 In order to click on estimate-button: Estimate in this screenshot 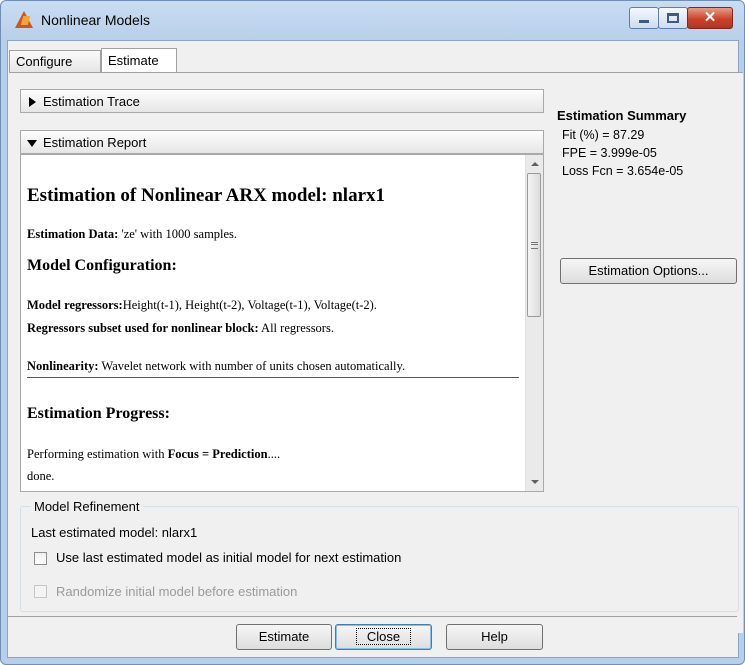, I will do `click(284, 637)`.